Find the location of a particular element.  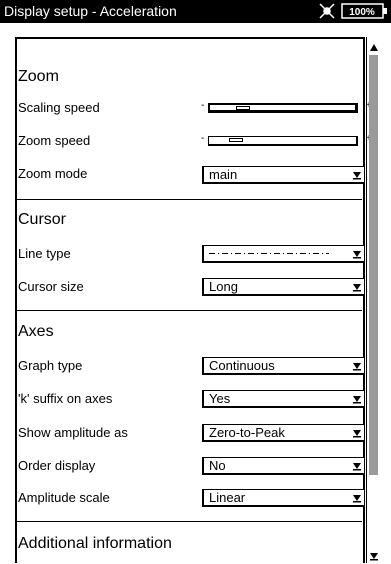

show-amplitude-select: Zero-to-Peak is located at coordinates (283, 433).